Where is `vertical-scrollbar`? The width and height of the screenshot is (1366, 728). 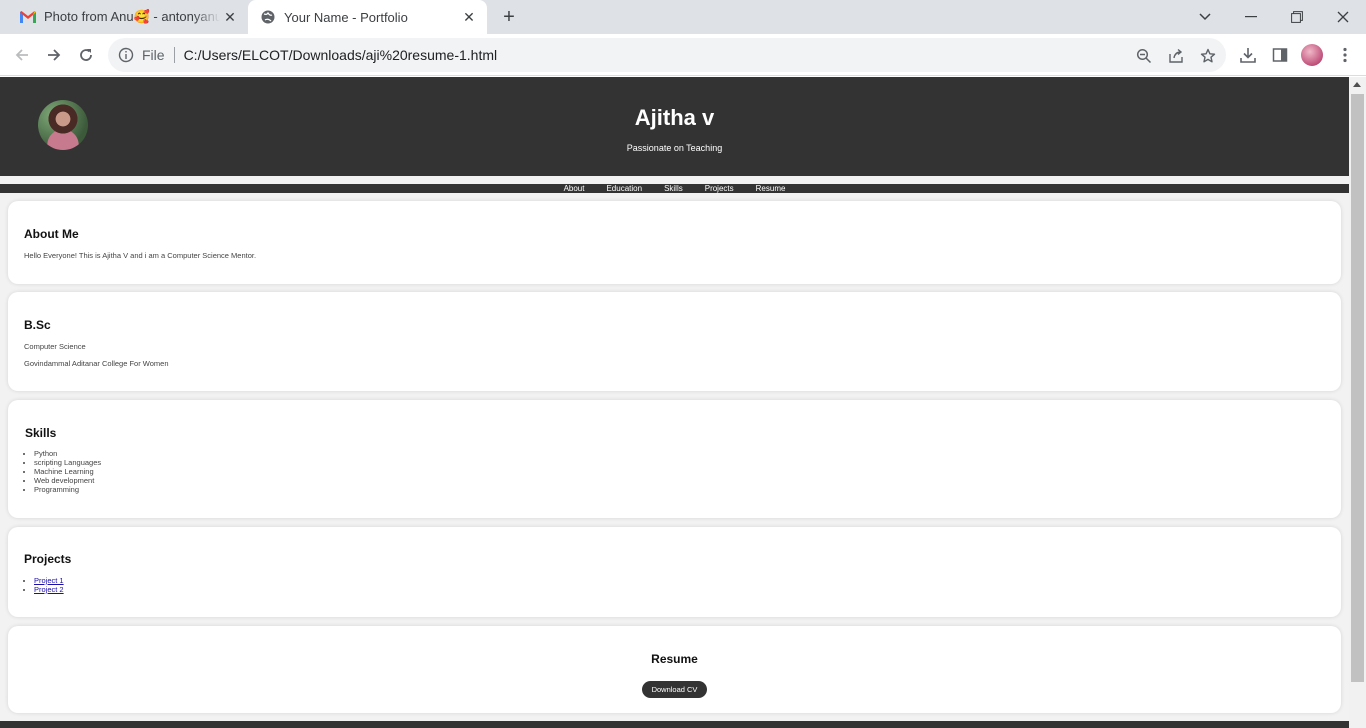 vertical-scrollbar is located at coordinates (1357, 402).